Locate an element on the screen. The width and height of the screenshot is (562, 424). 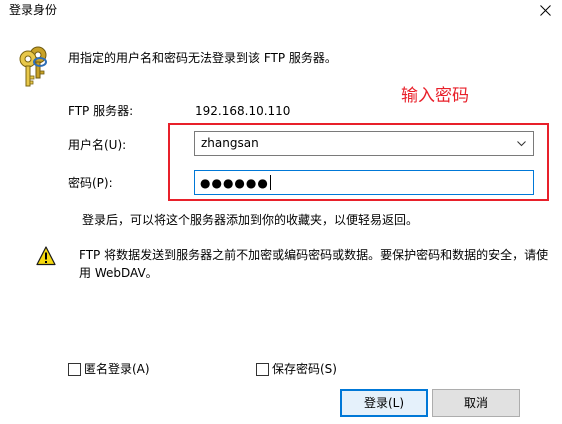
close-icon is located at coordinates (545, 10).